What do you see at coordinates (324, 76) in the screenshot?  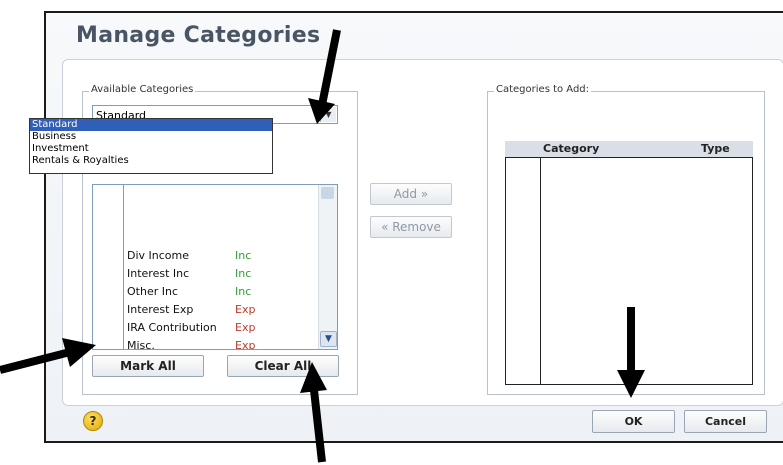 I see `arrow-to-dropdown` at bounding box center [324, 76].